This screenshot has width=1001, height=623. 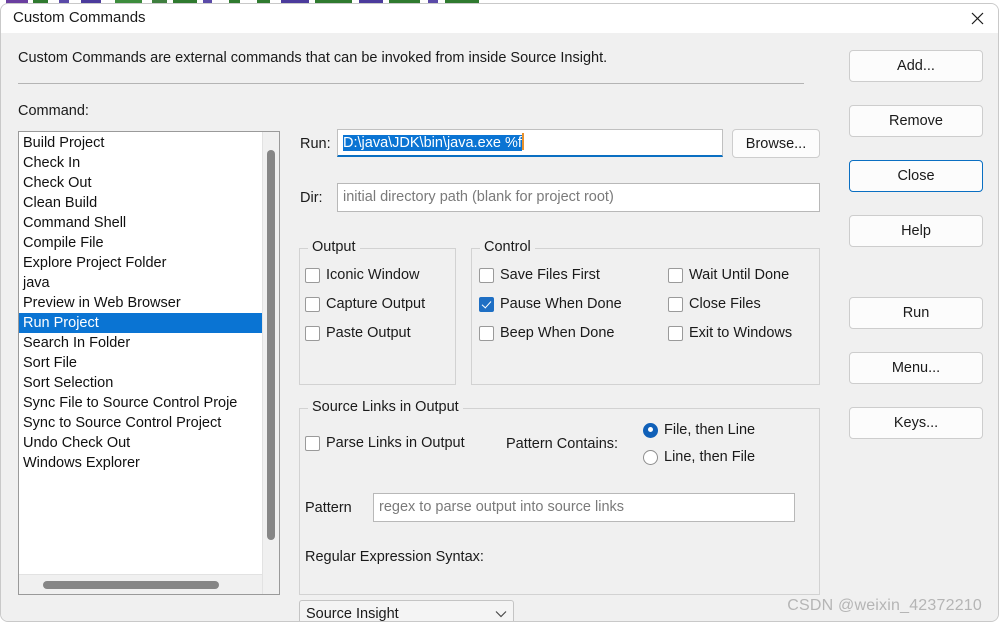 I want to click on header-divider, so click(x=411, y=83).